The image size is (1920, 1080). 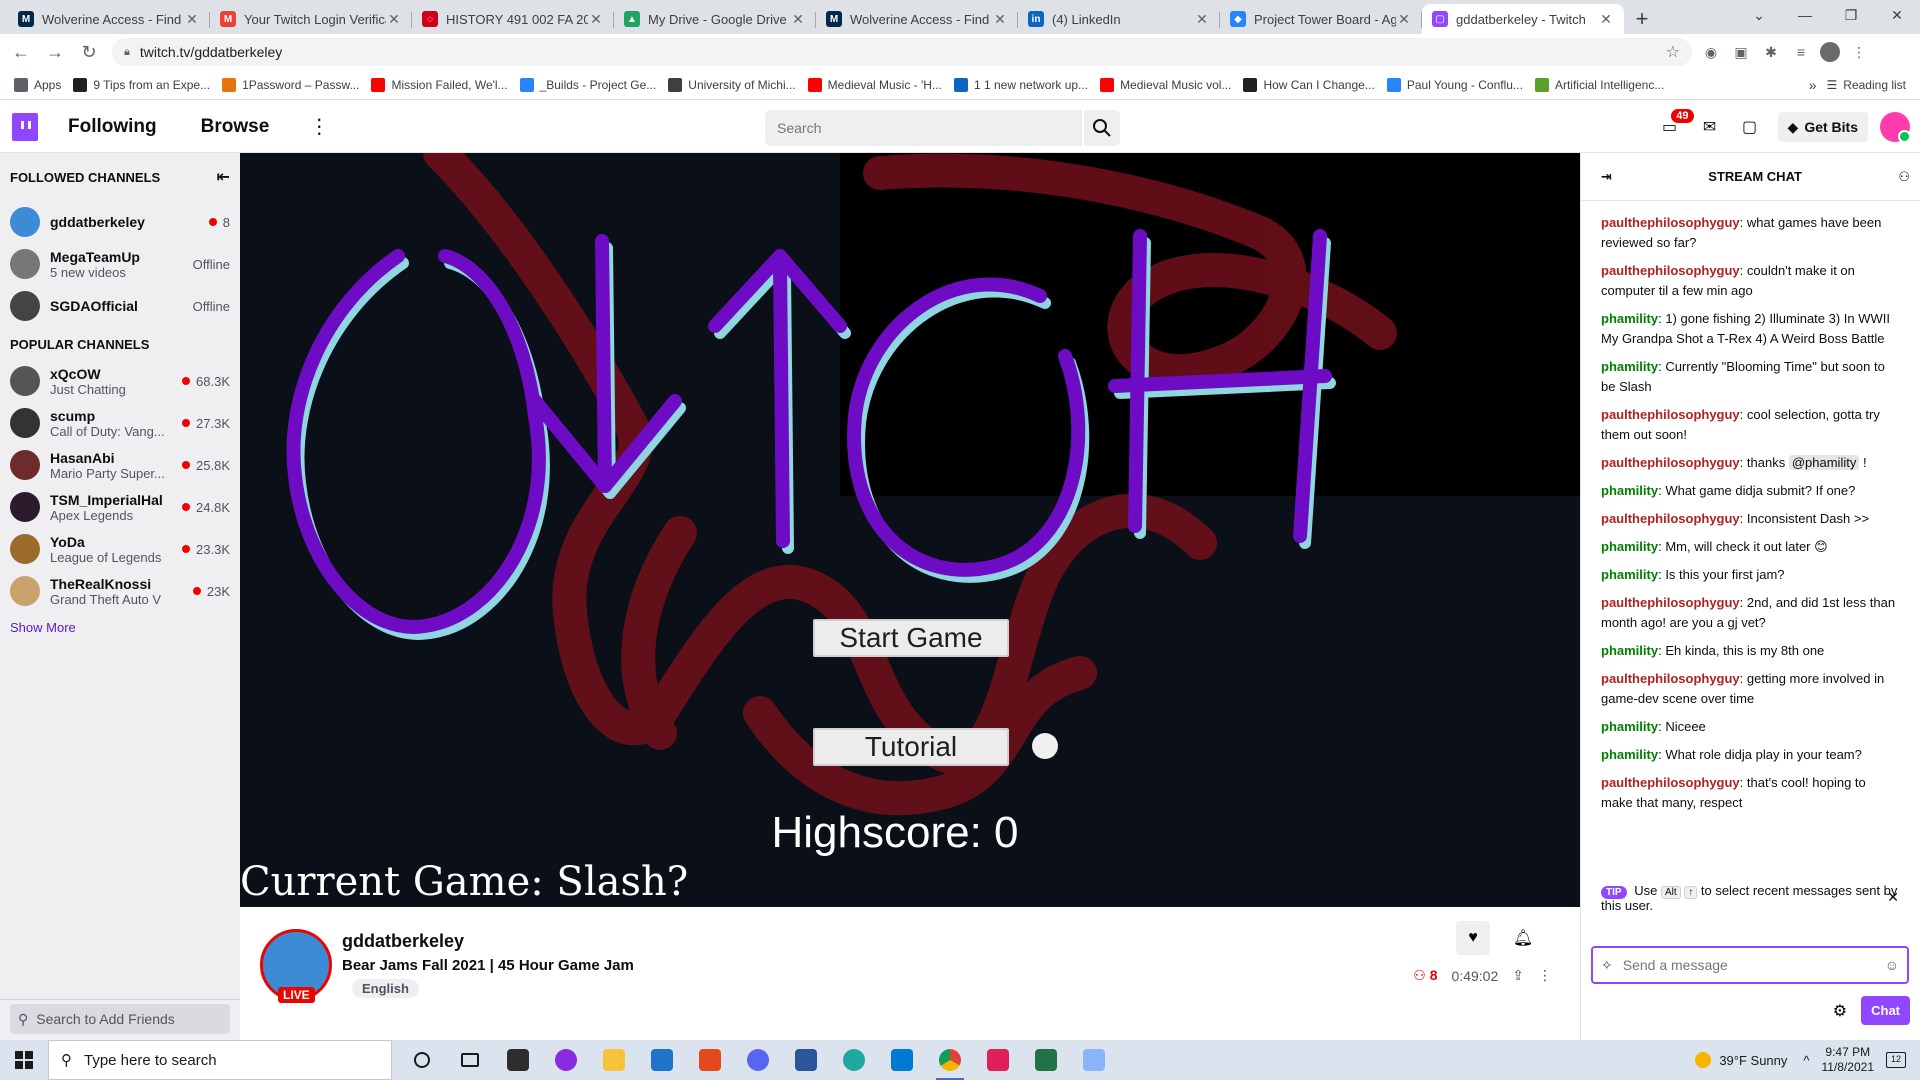 What do you see at coordinates (120, 381) in the screenshot?
I see `sidebar-channel-item: xQcOW Just Chatting 68.3K` at bounding box center [120, 381].